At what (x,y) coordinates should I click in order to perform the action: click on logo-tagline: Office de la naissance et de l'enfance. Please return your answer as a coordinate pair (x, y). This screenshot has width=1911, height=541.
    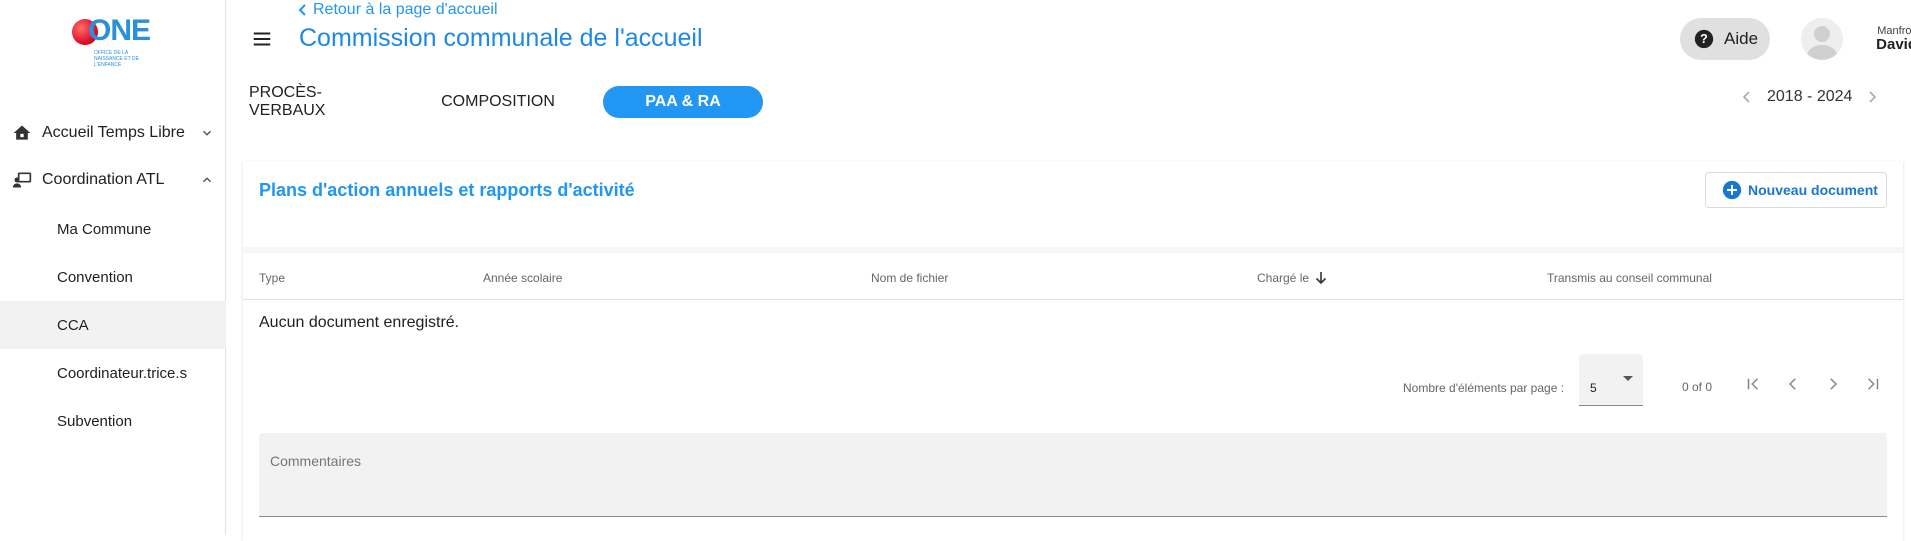
    Looking at the image, I should click on (116, 59).